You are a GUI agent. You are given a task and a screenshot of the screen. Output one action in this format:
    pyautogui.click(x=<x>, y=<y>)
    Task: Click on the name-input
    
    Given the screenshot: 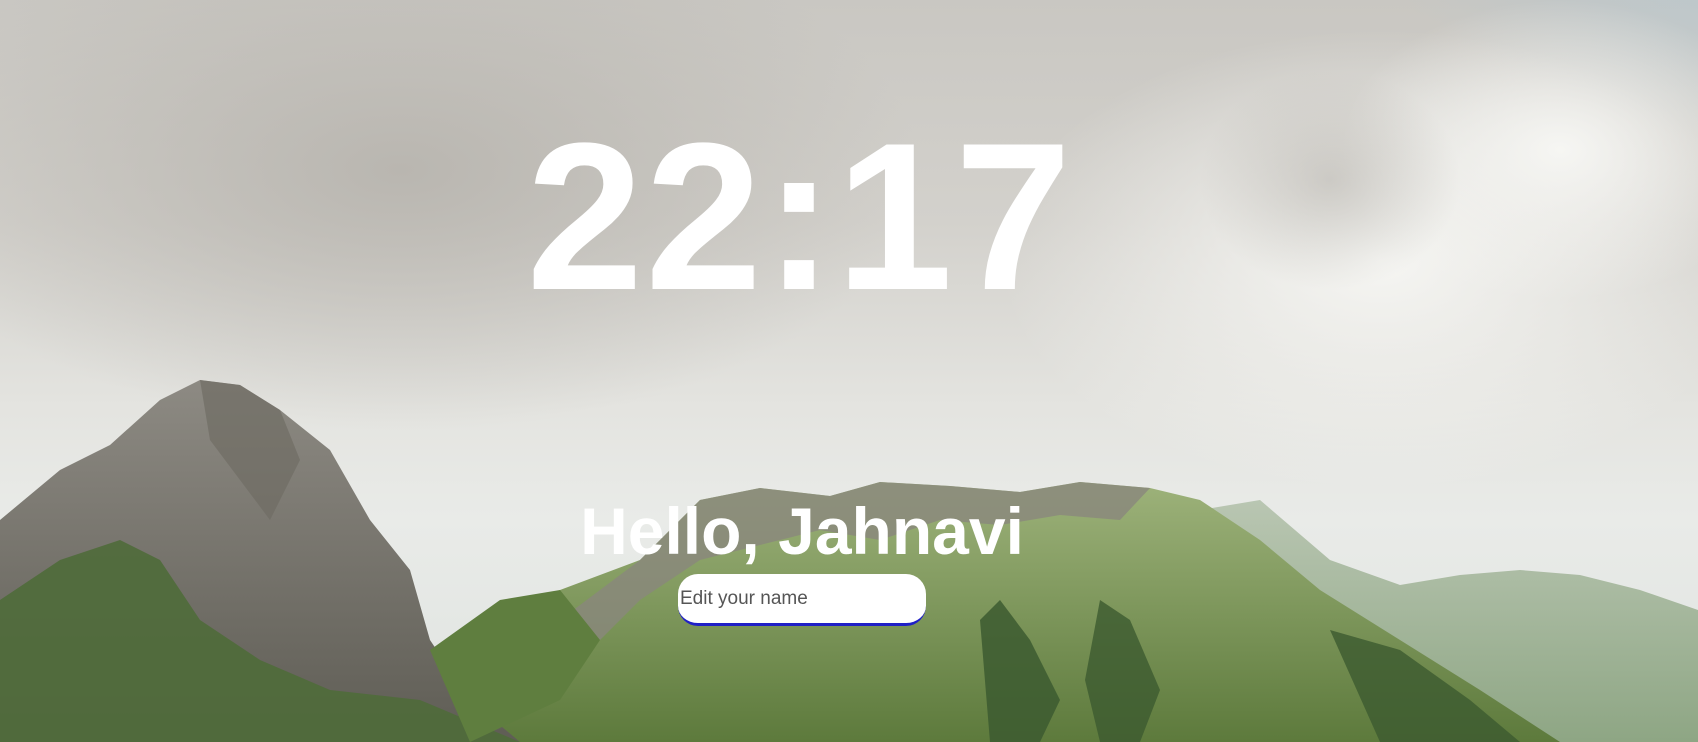 What is the action you would take?
    pyautogui.click(x=802, y=600)
    